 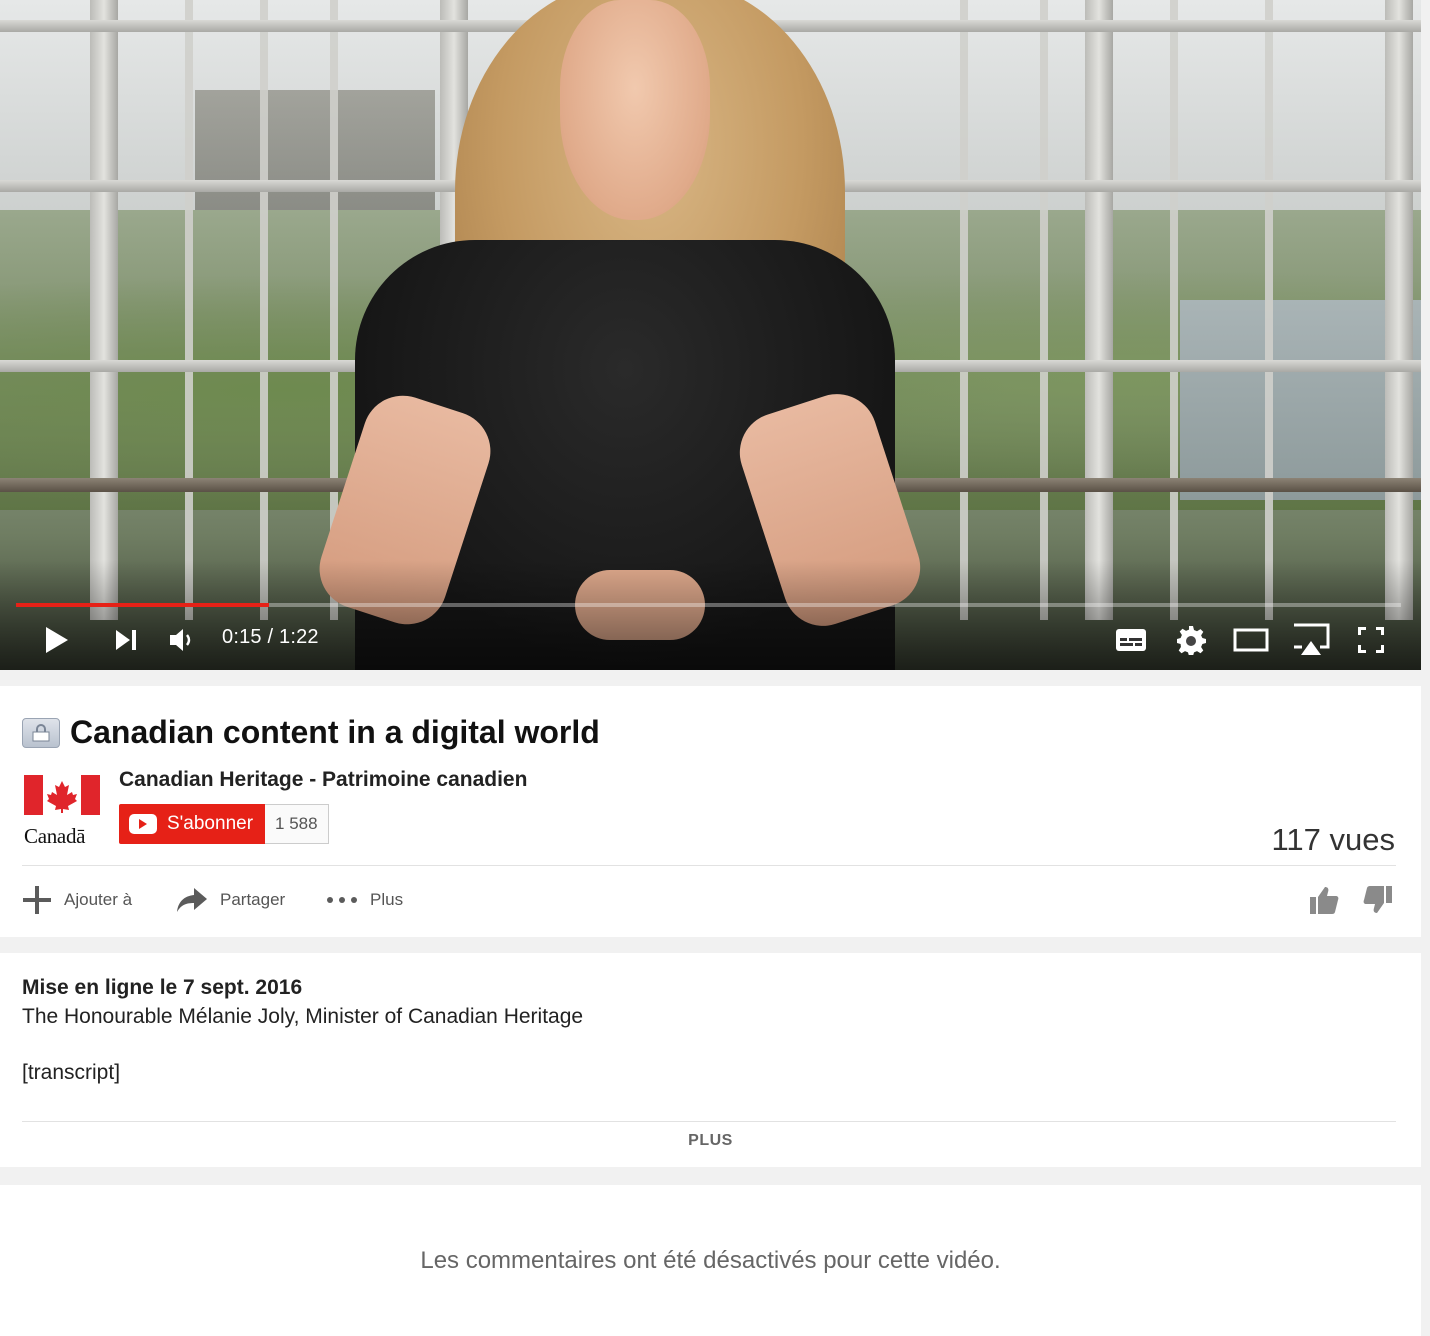 I want to click on next-icon, so click(x=126, y=640).